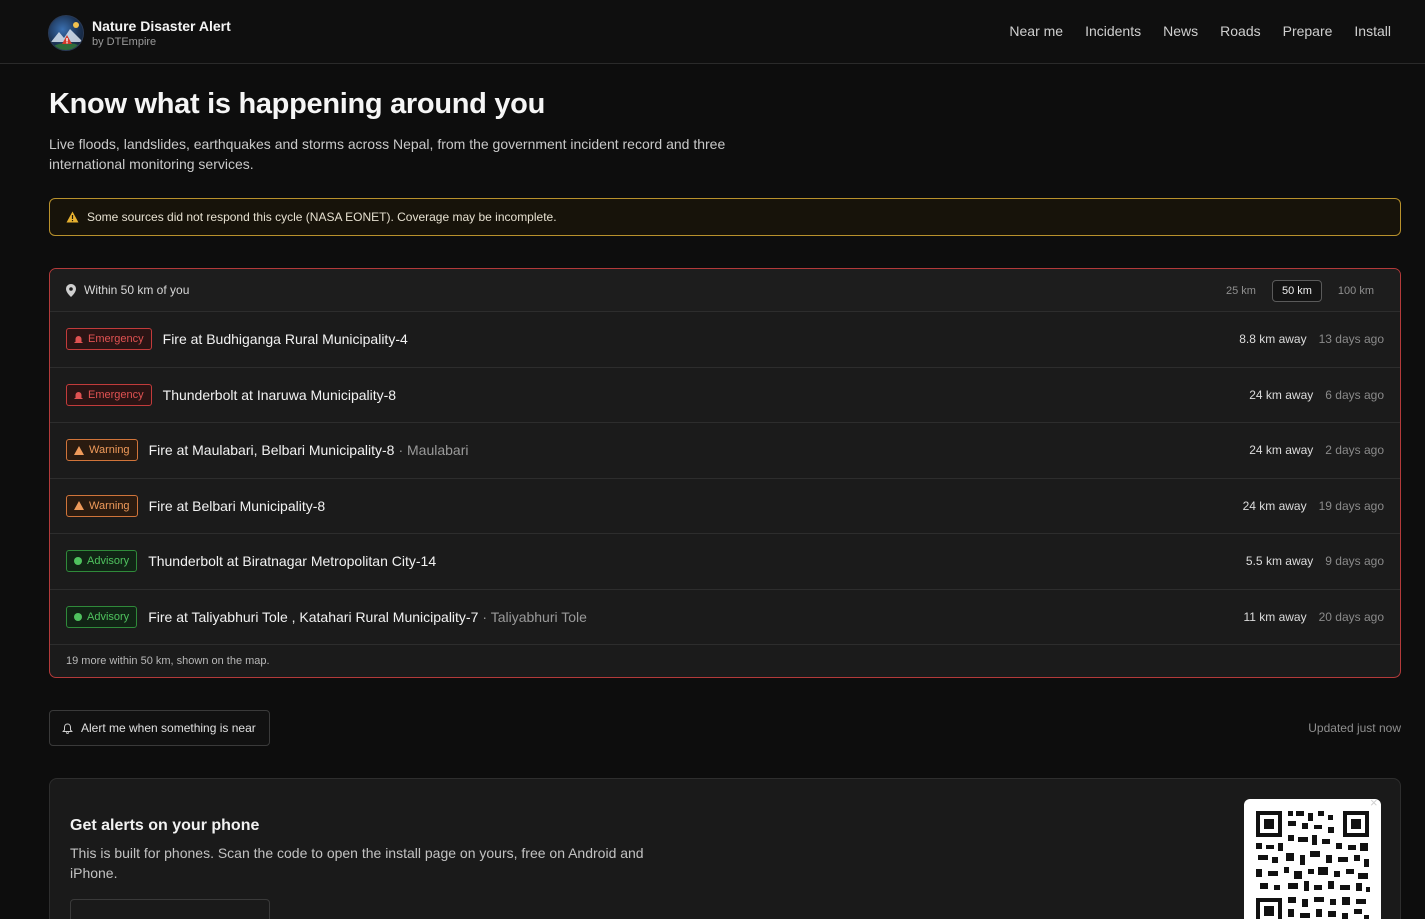 Image resolution: width=1425 pixels, height=919 pixels. What do you see at coordinates (1351, 505) in the screenshot?
I see `incident-age: 19 days ago` at bounding box center [1351, 505].